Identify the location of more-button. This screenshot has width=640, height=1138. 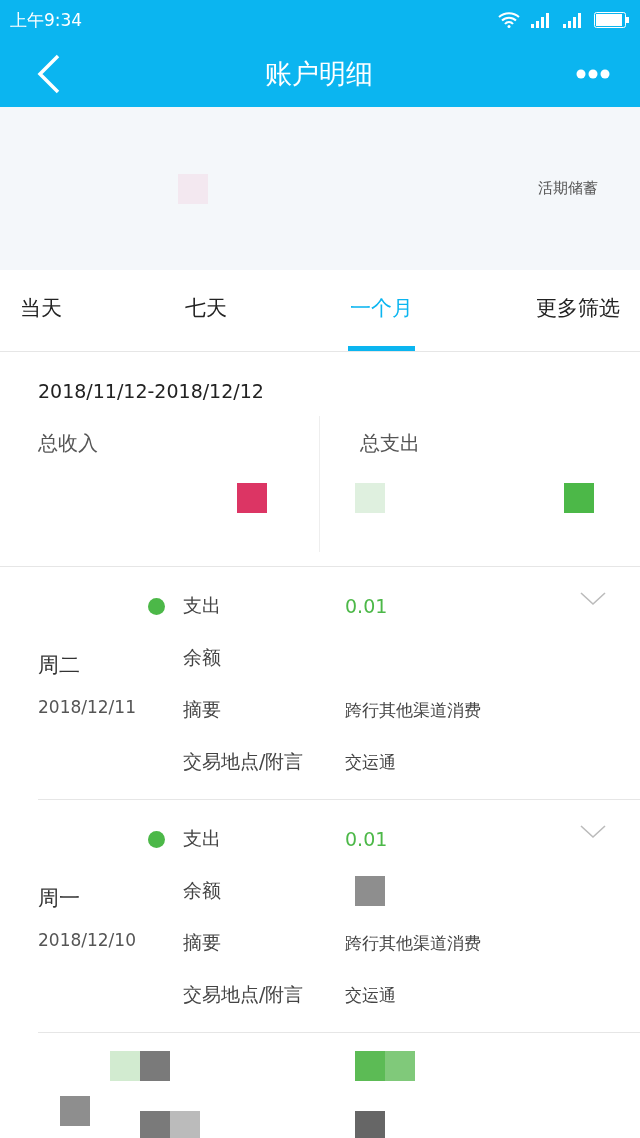
(593, 73).